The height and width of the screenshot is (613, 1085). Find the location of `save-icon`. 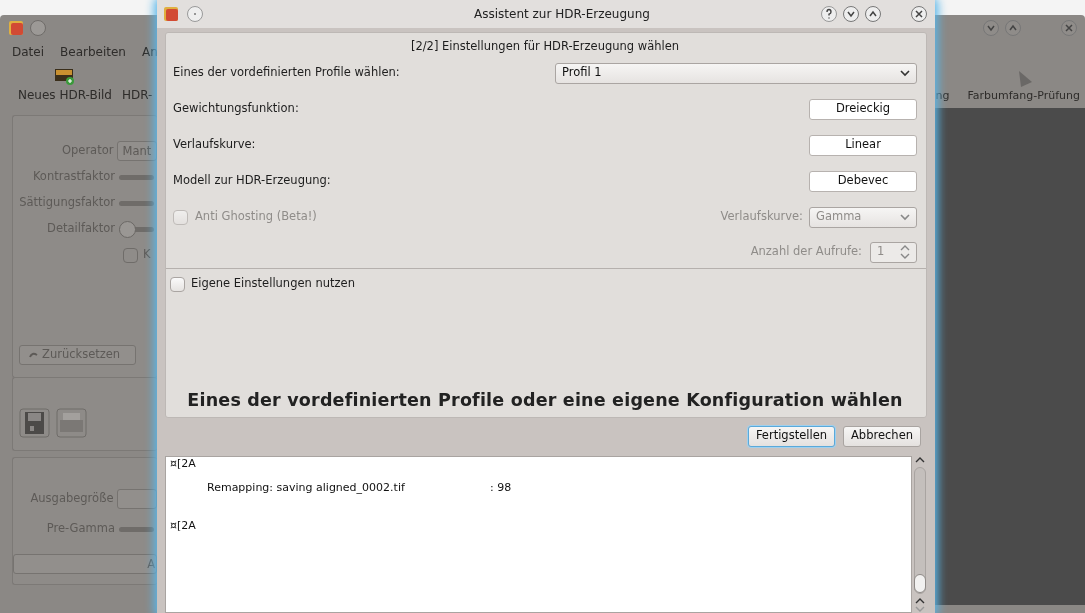

save-icon is located at coordinates (34, 423).